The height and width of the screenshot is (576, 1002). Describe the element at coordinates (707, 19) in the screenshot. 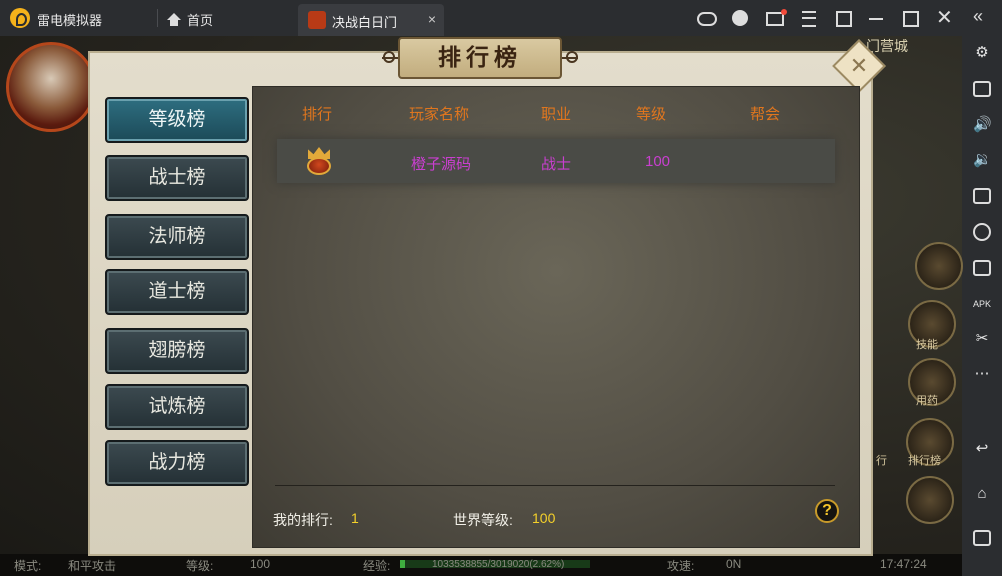

I see `gamepad-icon` at that location.